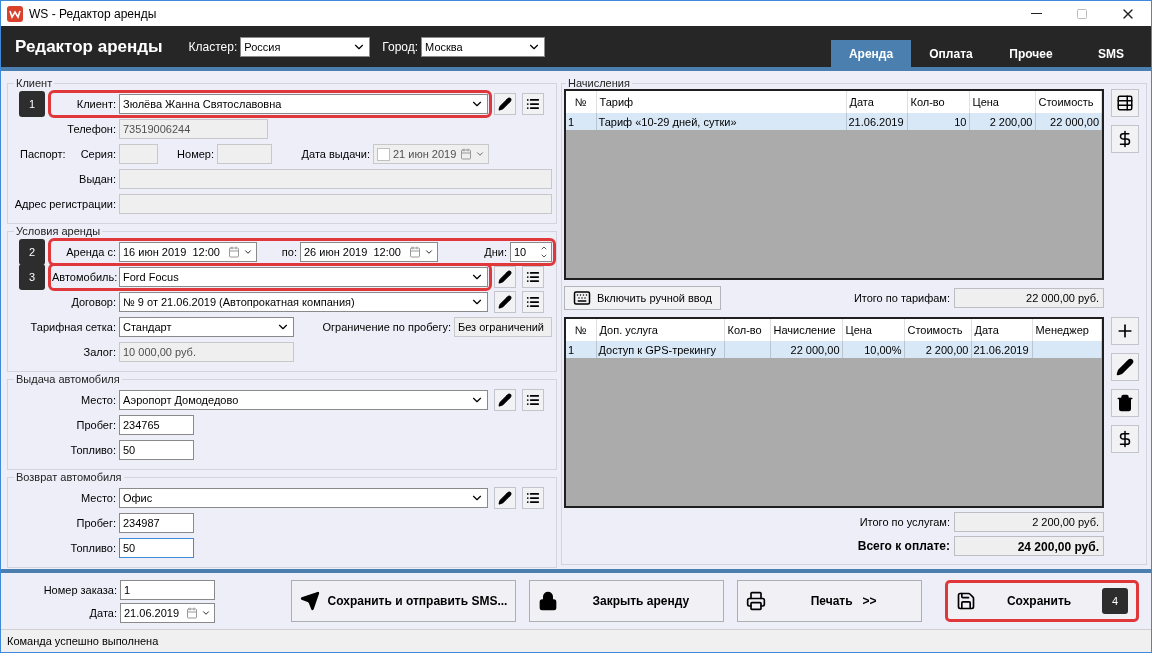 The width and height of the screenshot is (1152, 653). I want to click on field-label: Номер заказа:, so click(80, 589).